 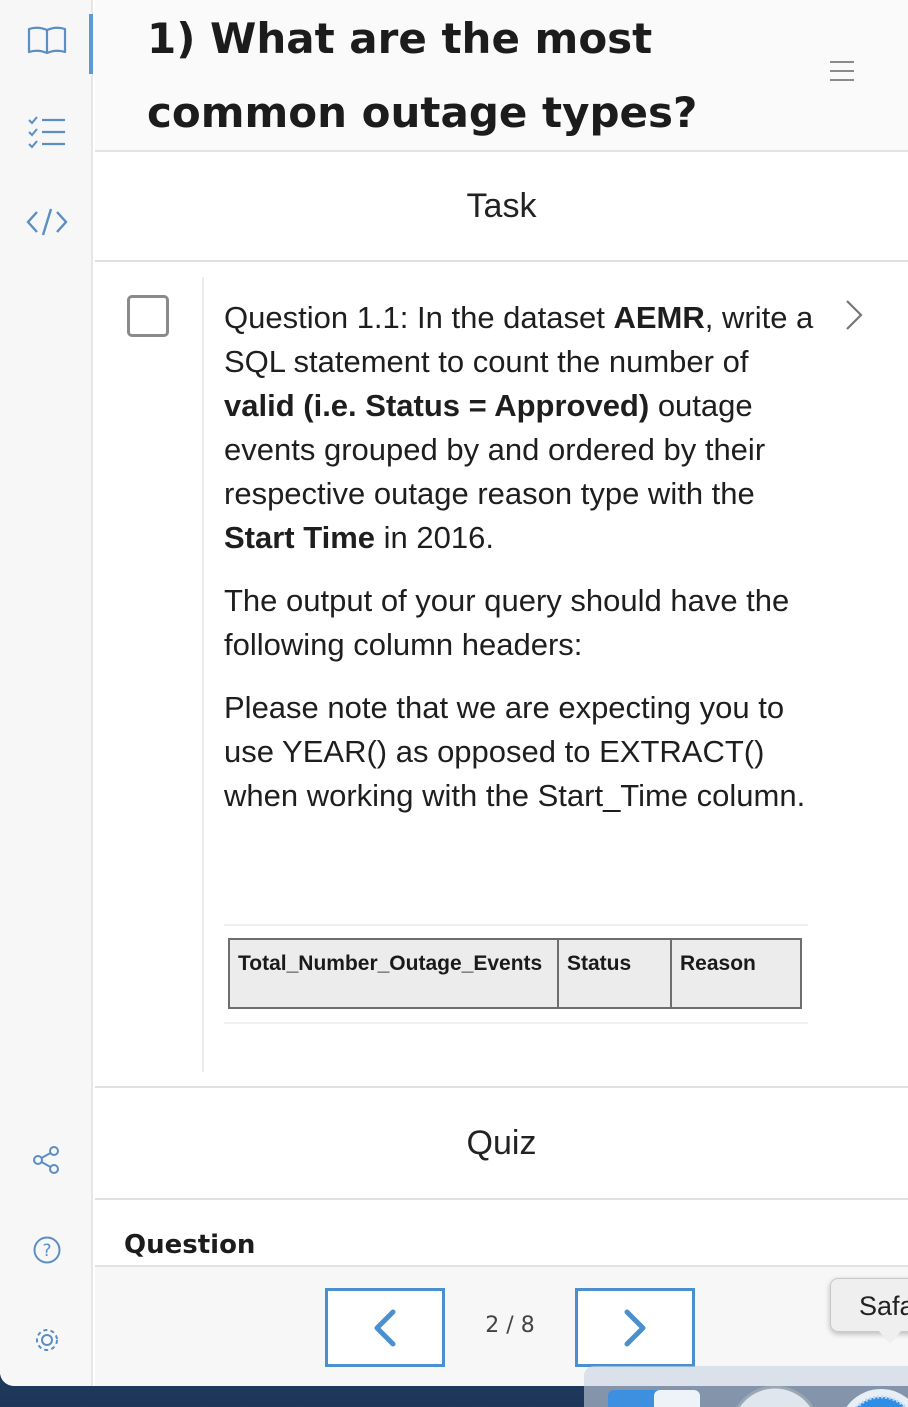 I want to click on rail-item-checklist, so click(x=46, y=132).